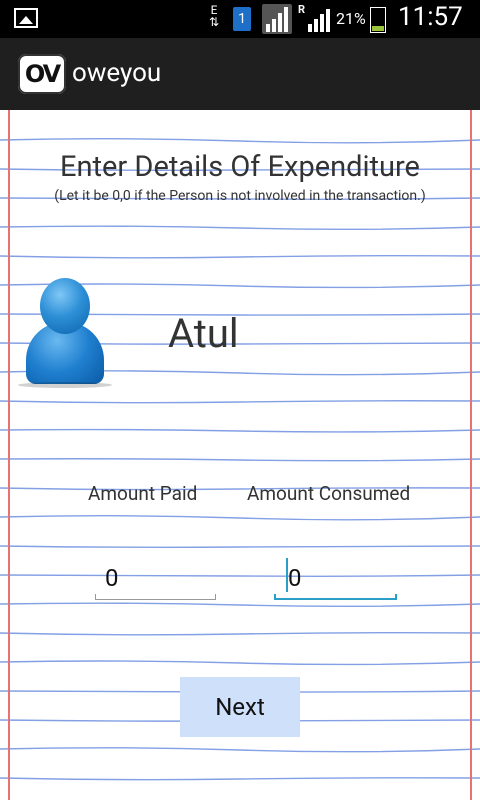 Image resolution: width=480 pixels, height=800 pixels. I want to click on amount-consumed-input: 0, so click(335, 579).